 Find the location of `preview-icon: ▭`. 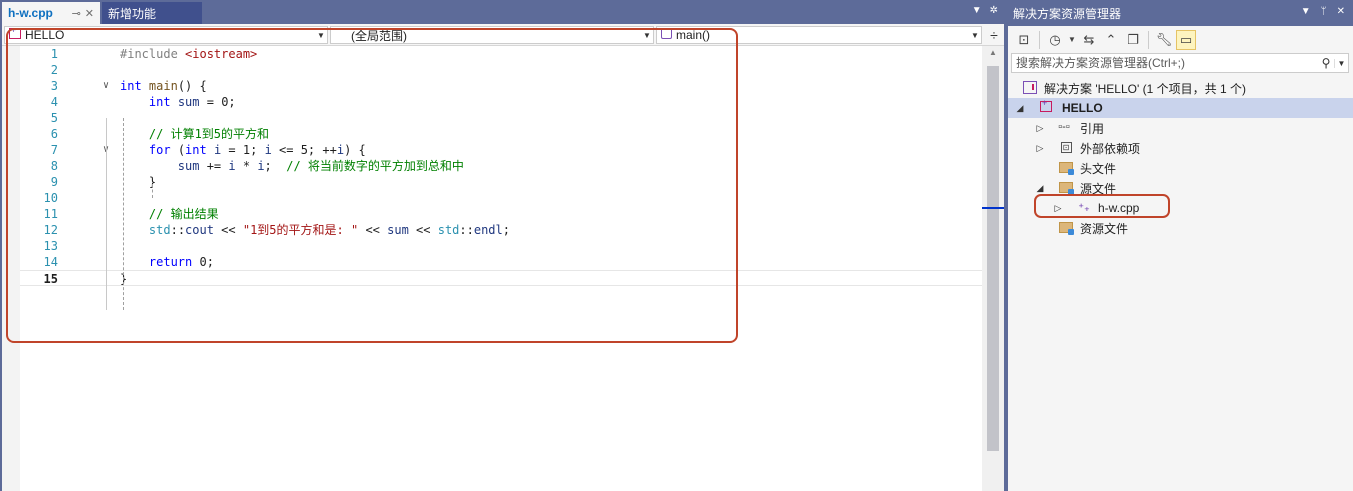

preview-icon: ▭ is located at coordinates (1186, 39).